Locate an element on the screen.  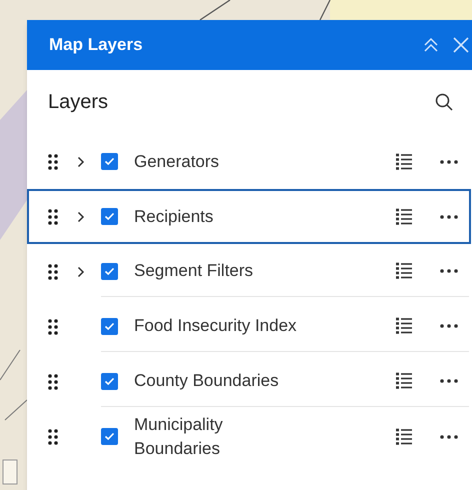
panel-title: Map Layers is located at coordinates (96, 45).